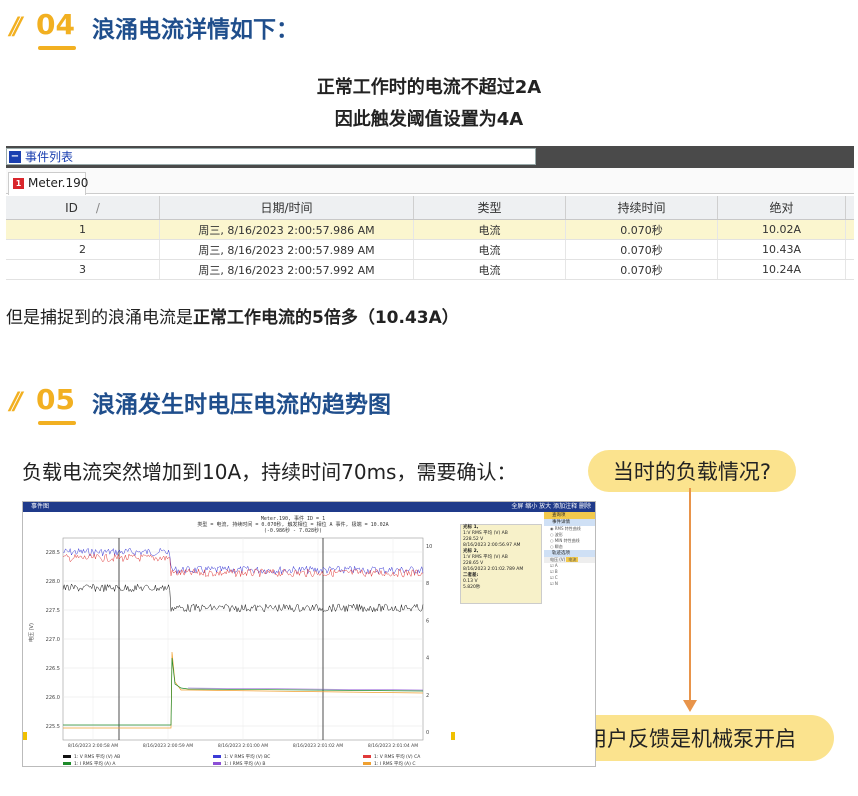 This screenshot has height=796, width=858. What do you see at coordinates (569, 575) in the screenshot?
I see `phase-list: ☑ A ☑ B ☑ C ☑ N` at bounding box center [569, 575].